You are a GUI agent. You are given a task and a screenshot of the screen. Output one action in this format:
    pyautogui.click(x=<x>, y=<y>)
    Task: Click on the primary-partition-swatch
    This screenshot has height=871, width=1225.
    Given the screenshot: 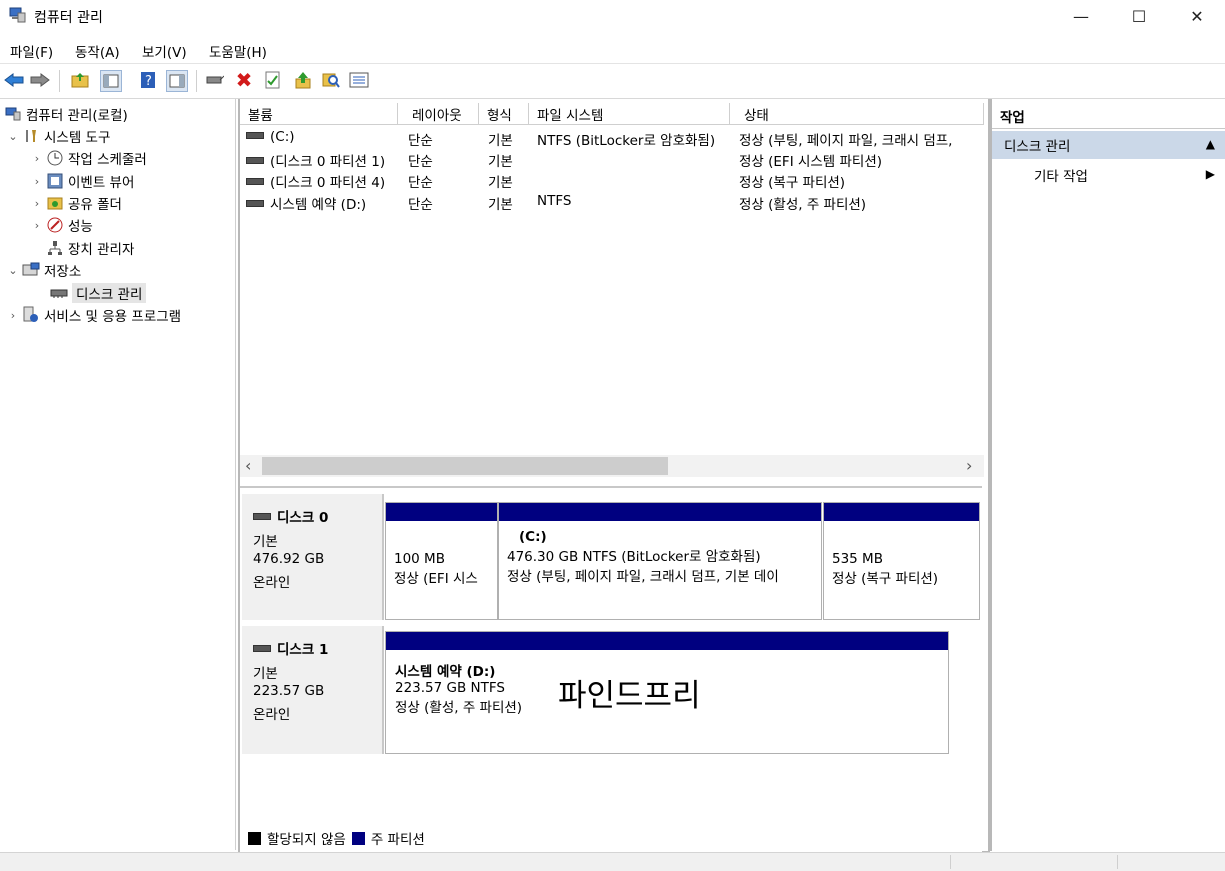 What is the action you would take?
    pyautogui.click(x=358, y=838)
    